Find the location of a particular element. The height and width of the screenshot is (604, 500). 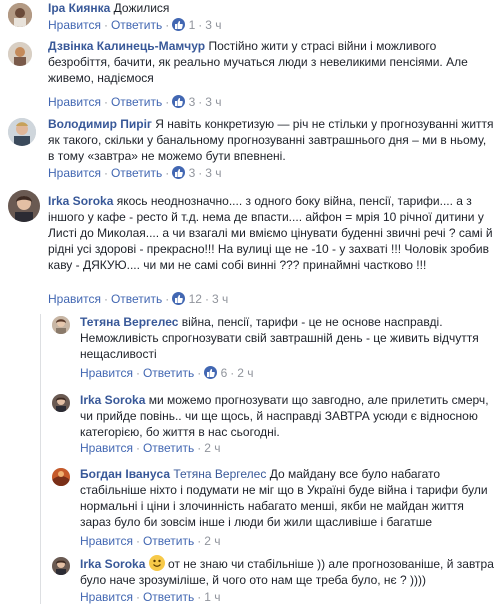

comment-actions: Нравится · Ответить · 12 · 3 ч is located at coordinates (138, 299).